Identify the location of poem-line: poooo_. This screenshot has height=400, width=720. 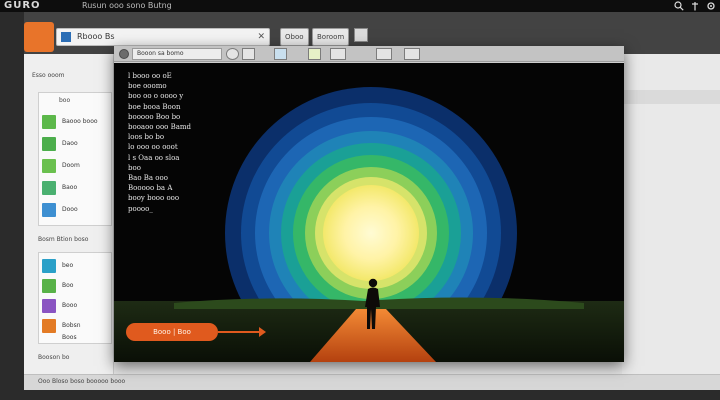
(140, 208).